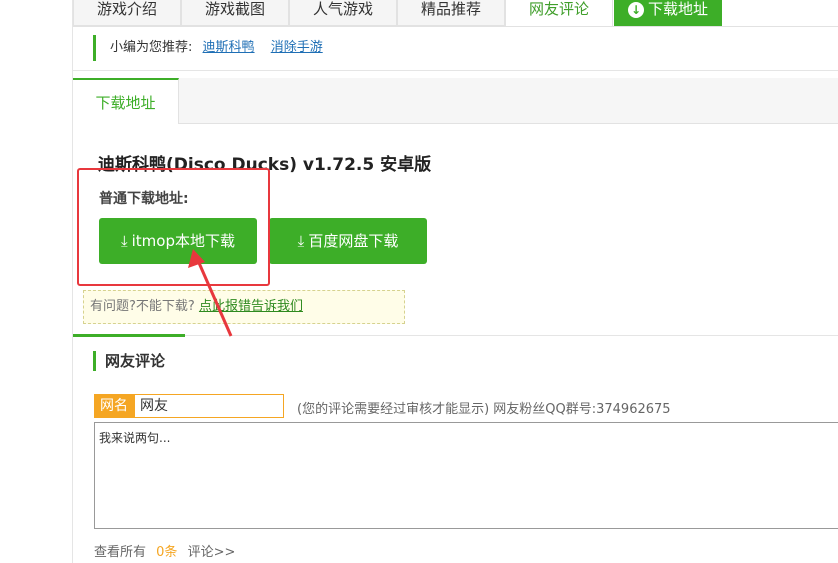 The width and height of the screenshot is (838, 563). Describe the element at coordinates (455, 70) in the screenshot. I see `divider` at that location.